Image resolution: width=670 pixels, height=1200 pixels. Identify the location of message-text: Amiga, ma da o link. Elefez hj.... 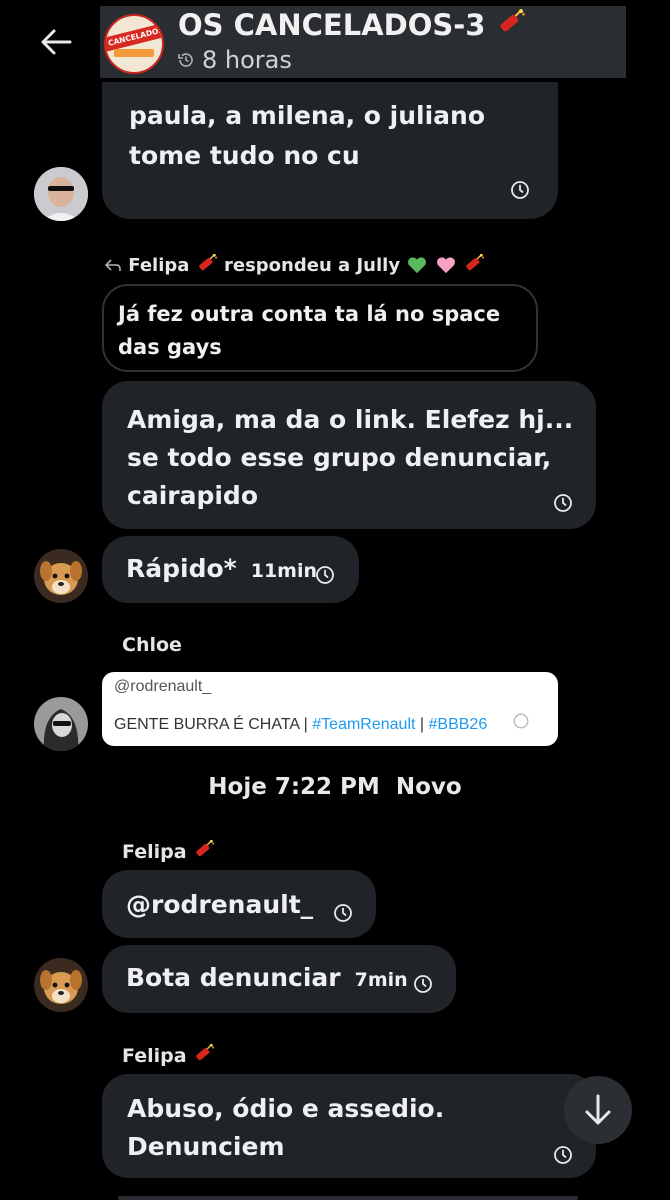
(350, 419).